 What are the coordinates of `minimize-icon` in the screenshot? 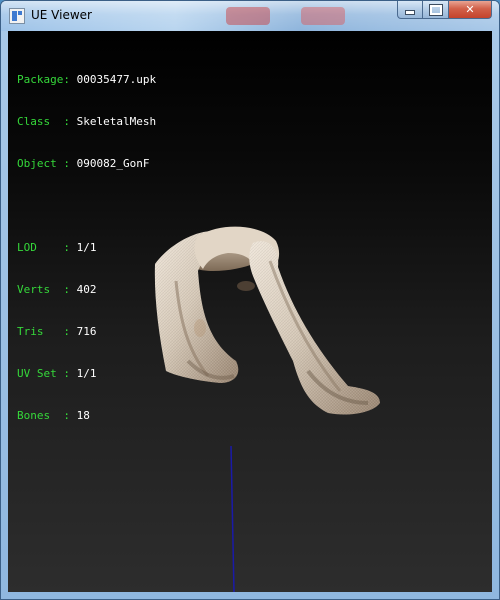 It's located at (410, 12).